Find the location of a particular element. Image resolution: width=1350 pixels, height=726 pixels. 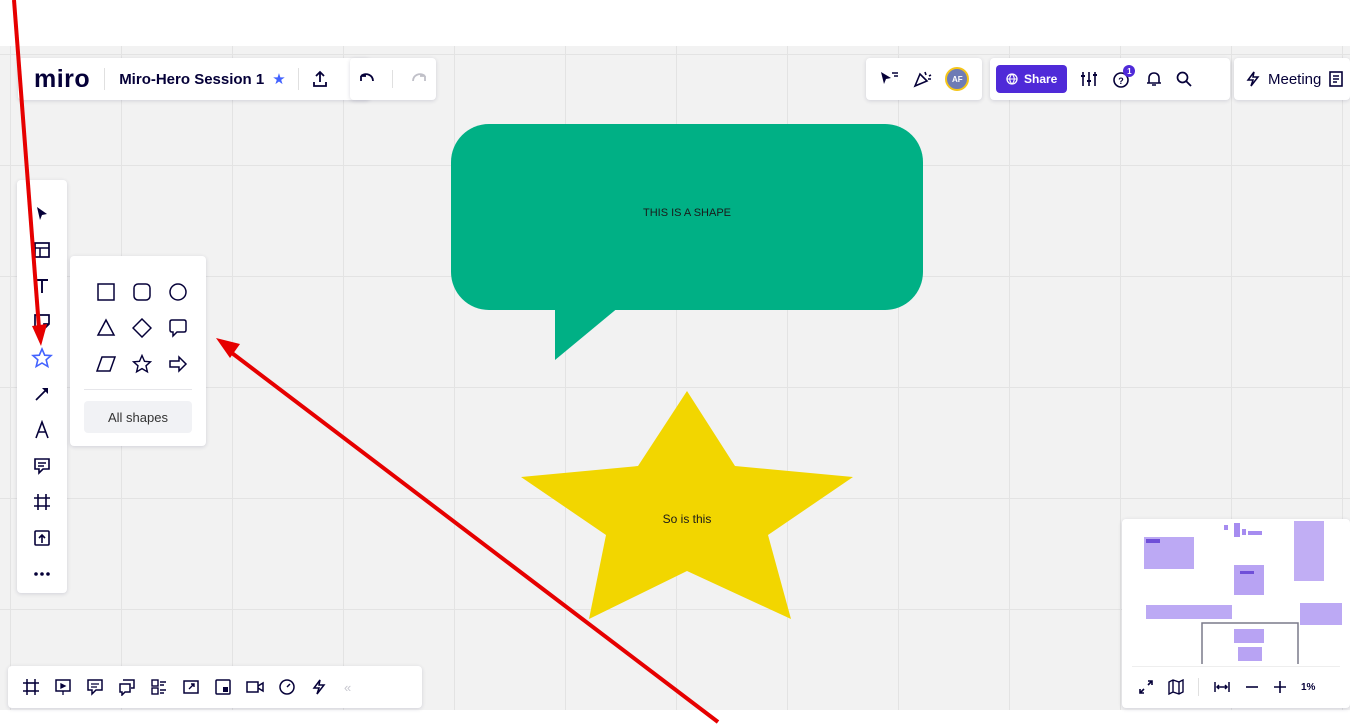

zoom-out-icon is located at coordinates (1252, 687).